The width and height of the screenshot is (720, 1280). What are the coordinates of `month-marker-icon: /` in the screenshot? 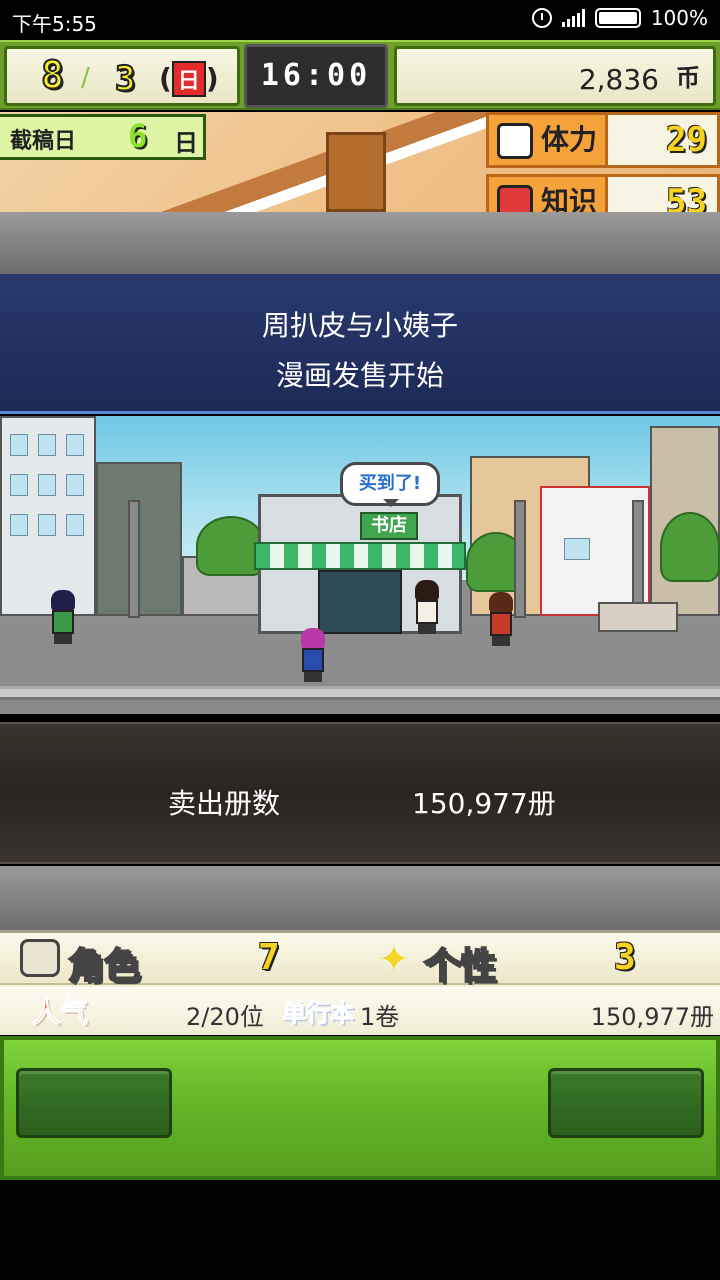 It's located at (85, 78).